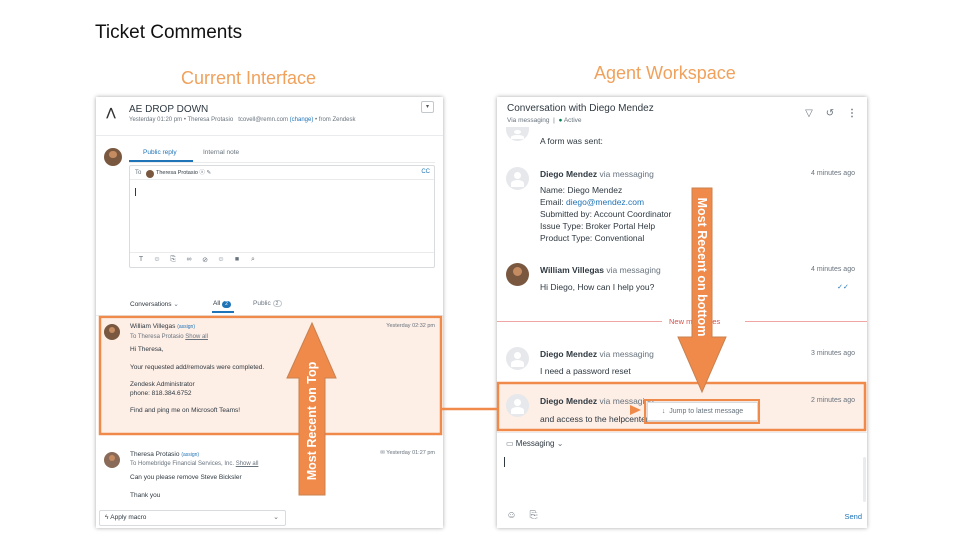  What do you see at coordinates (635, 410) in the screenshot?
I see `connector-arrowhead` at bounding box center [635, 410].